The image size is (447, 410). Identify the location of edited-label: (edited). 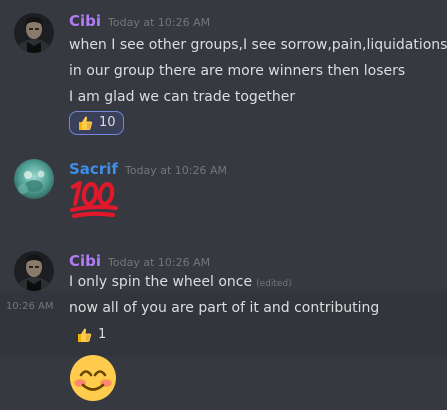
(274, 284).